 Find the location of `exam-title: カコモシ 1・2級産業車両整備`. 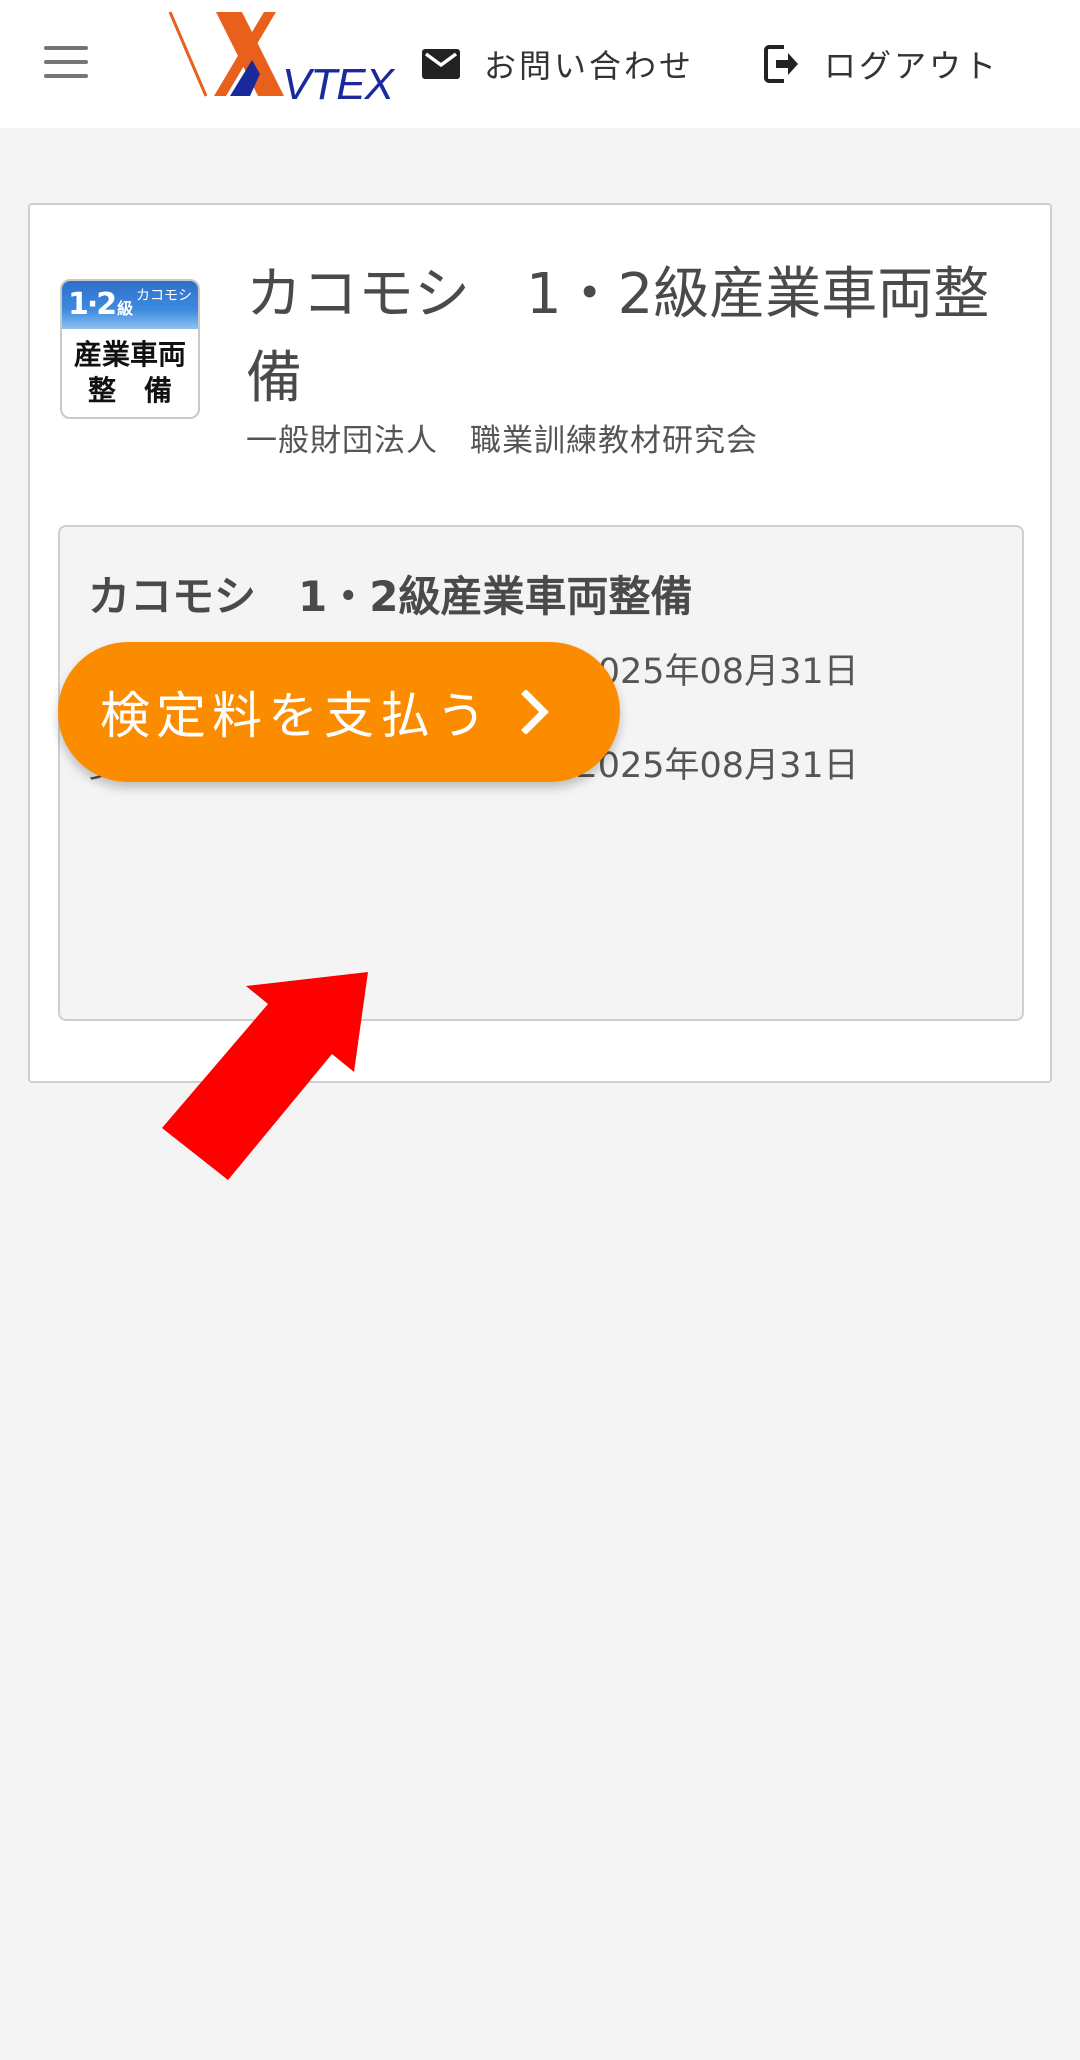

exam-title: カコモシ 1・2級産業車両整備 is located at coordinates (390, 596).